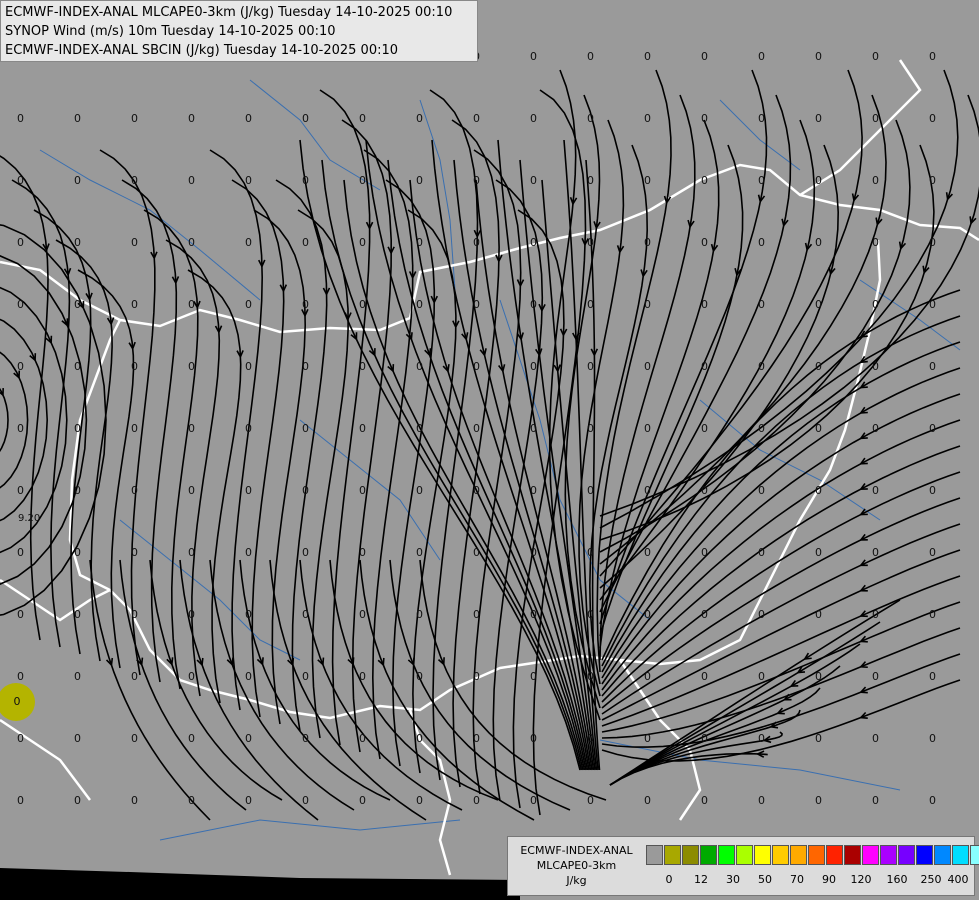 The image size is (979, 900). What do you see at coordinates (17, 701) in the screenshot?
I see `highlight-value: 0` at bounding box center [17, 701].